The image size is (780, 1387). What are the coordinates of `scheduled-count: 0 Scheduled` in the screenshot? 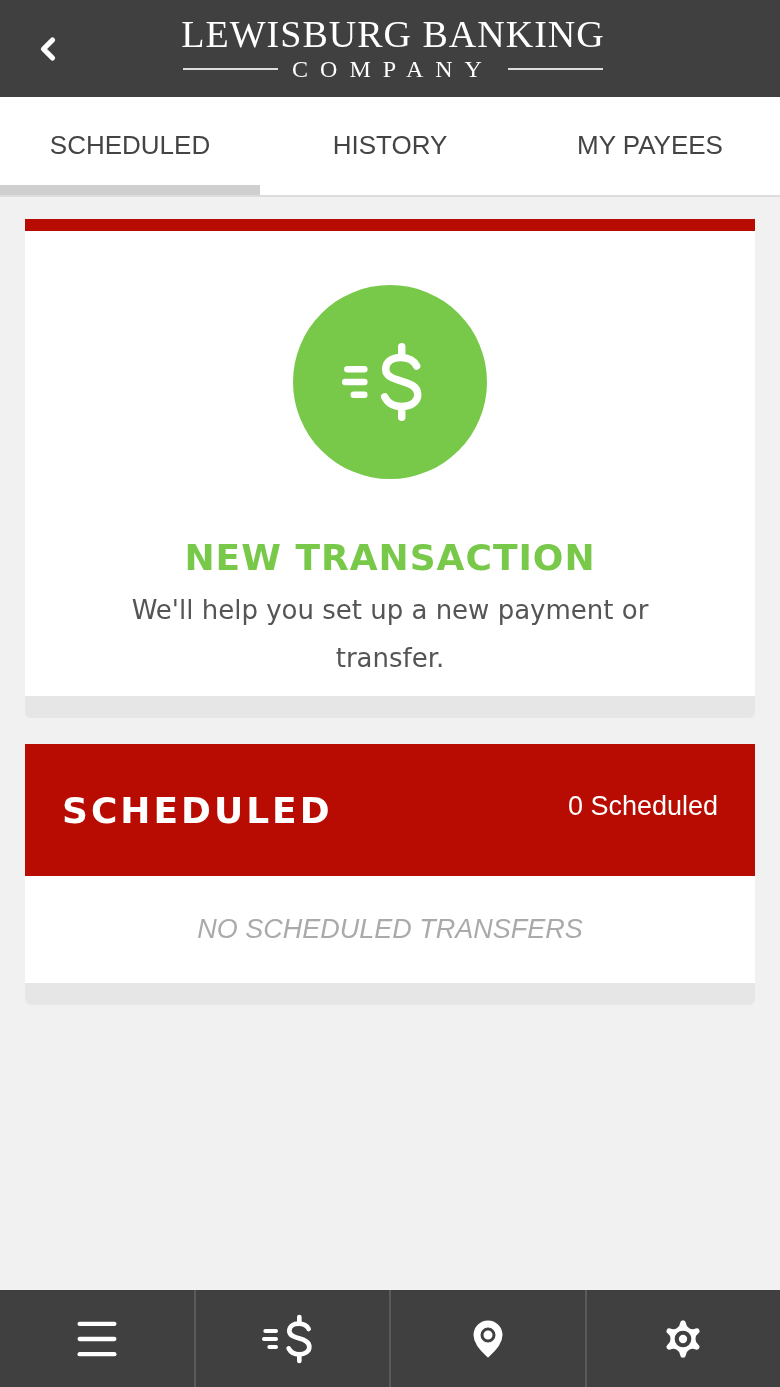 It's located at (642, 806).